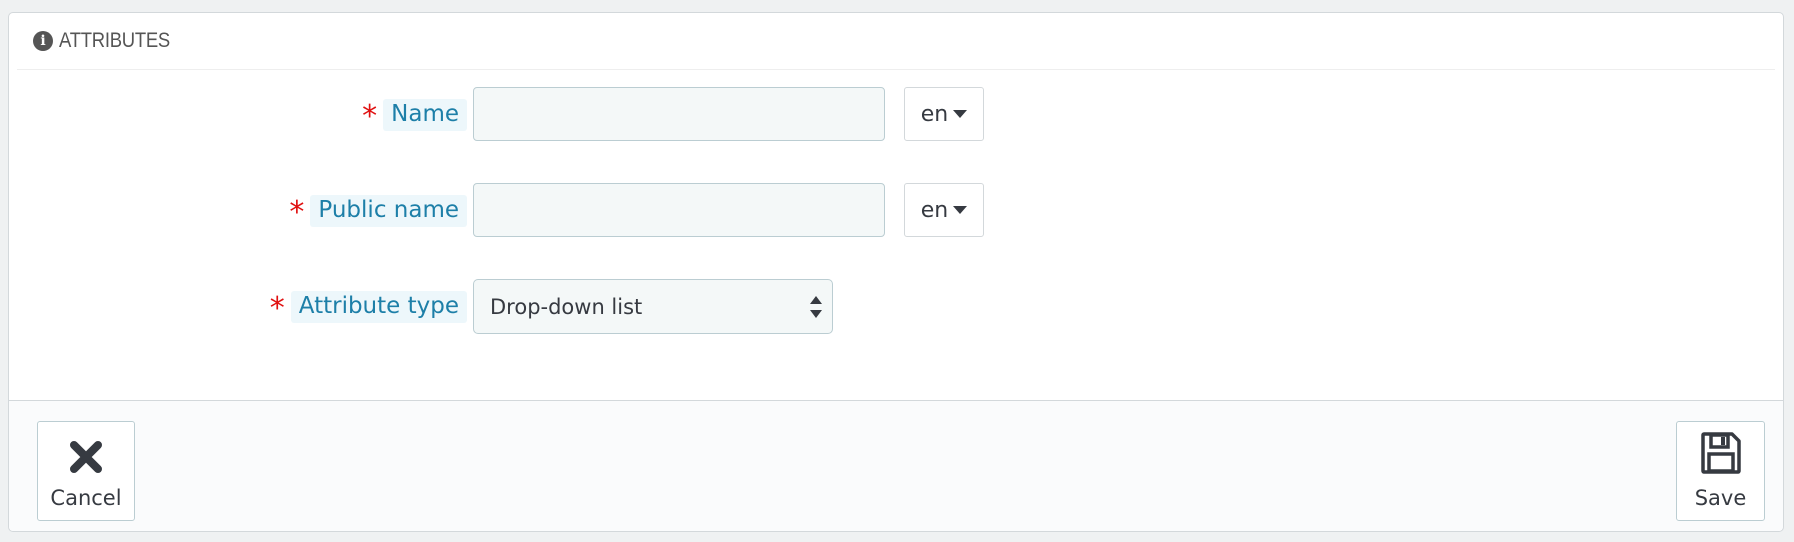  Describe the element at coordinates (679, 114) in the screenshot. I see `name-input` at that location.